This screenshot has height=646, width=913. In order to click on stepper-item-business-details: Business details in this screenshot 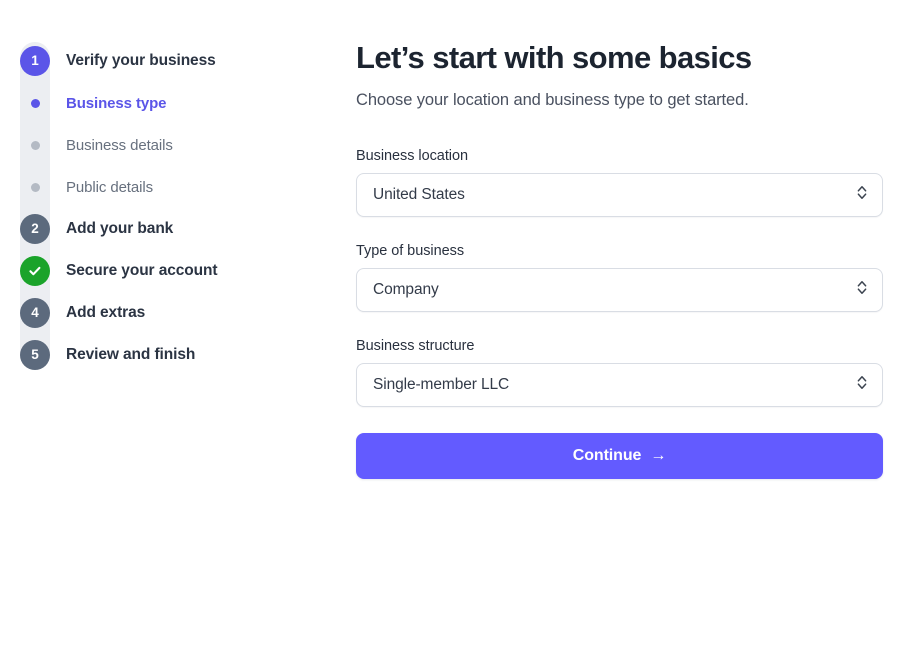, I will do `click(165, 145)`.